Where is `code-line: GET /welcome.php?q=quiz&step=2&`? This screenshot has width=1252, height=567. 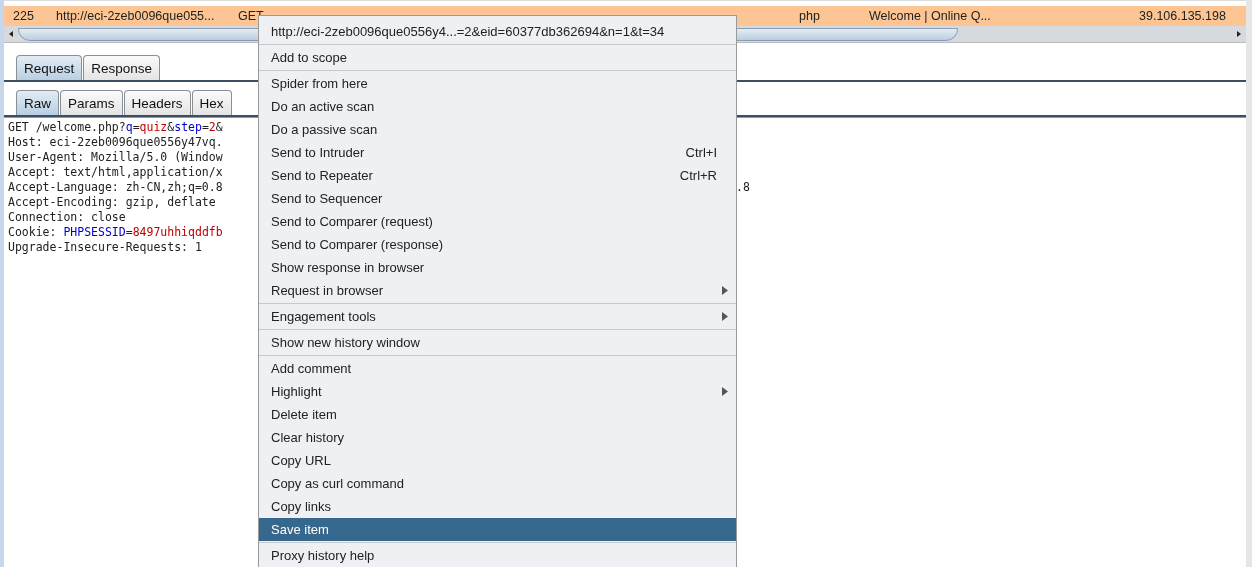 code-line: GET /welcome.php?q=quiz&step=2& is located at coordinates (115, 127).